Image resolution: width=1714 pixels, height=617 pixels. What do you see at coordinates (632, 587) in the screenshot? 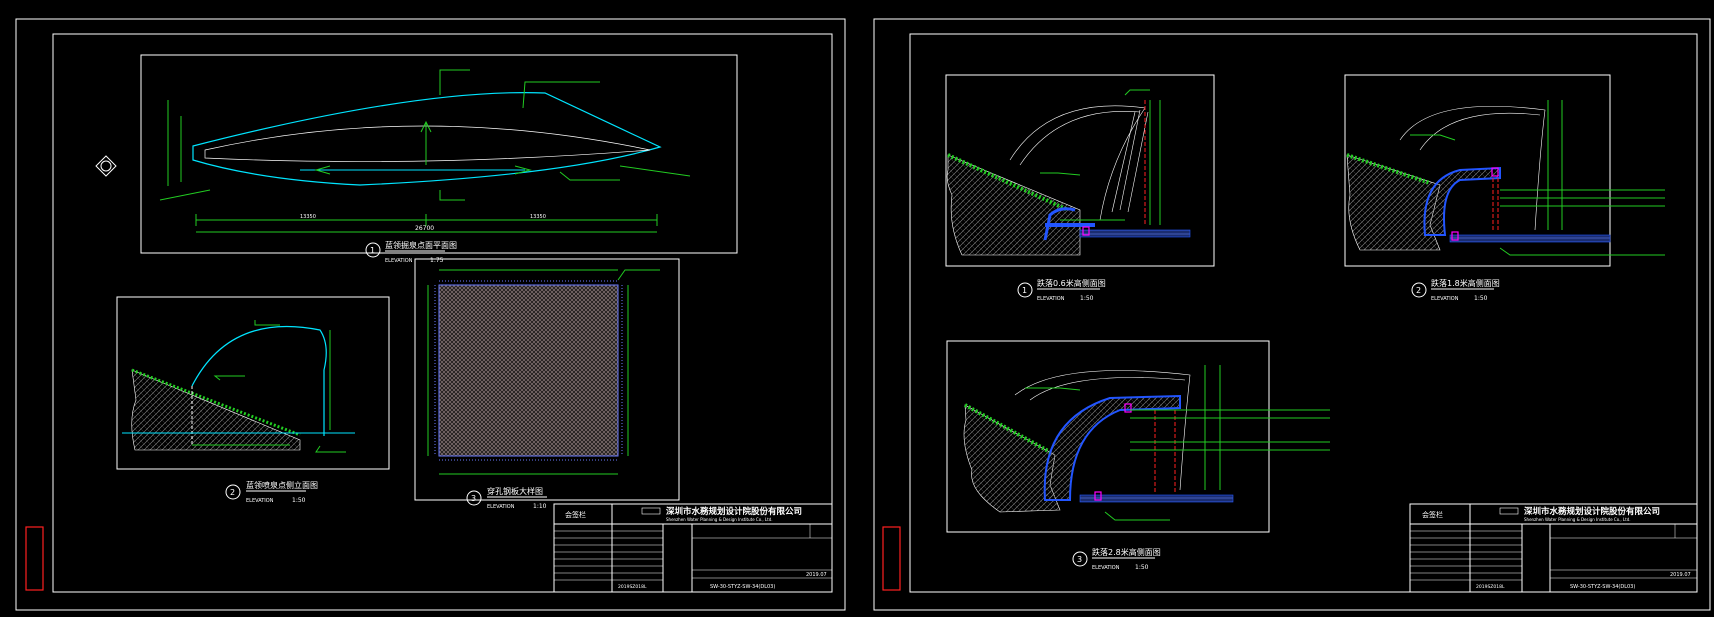
I see `tb-left-code: 2019SZ018L` at bounding box center [632, 587].